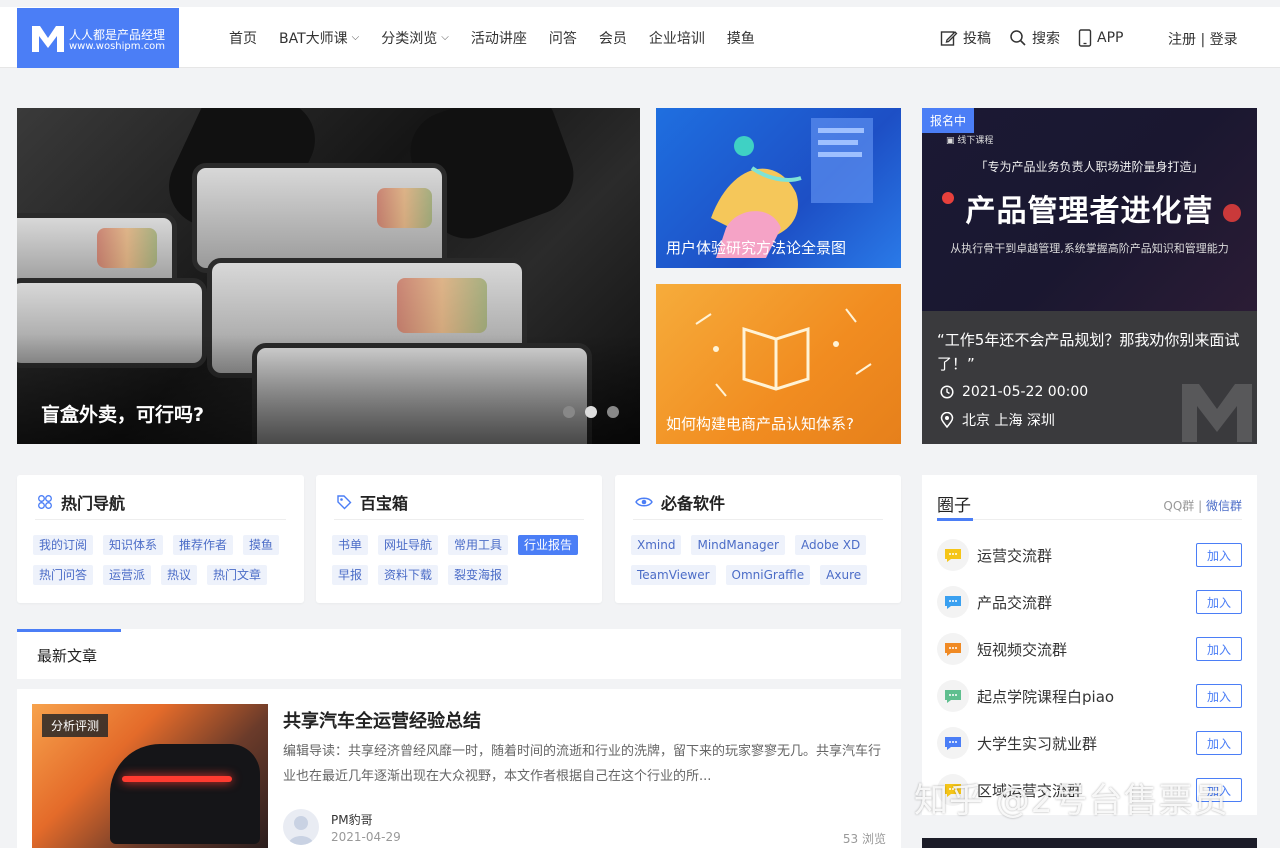 This screenshot has width=1280, height=848. Describe the element at coordinates (656, 545) in the screenshot. I see `software-tag: Xmind` at that location.